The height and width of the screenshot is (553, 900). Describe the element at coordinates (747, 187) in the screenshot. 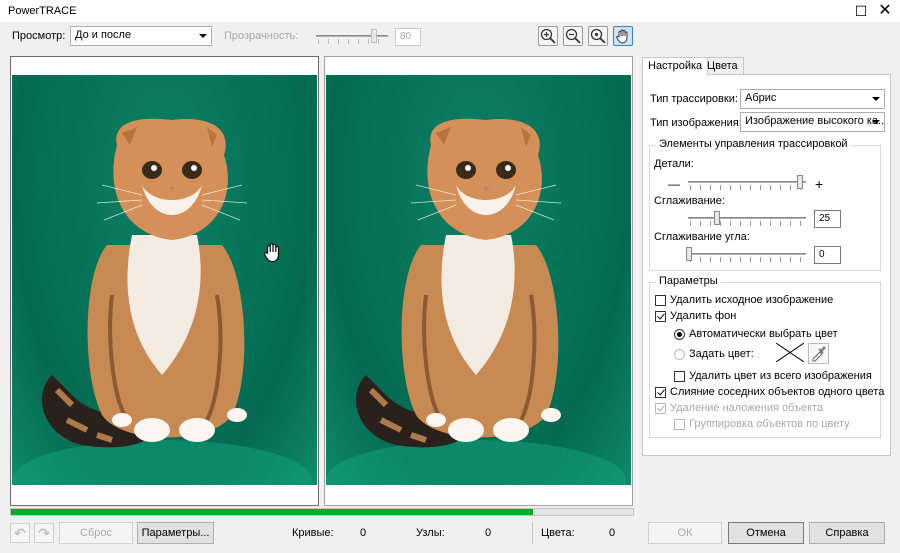

I see `detail-ticks` at that location.